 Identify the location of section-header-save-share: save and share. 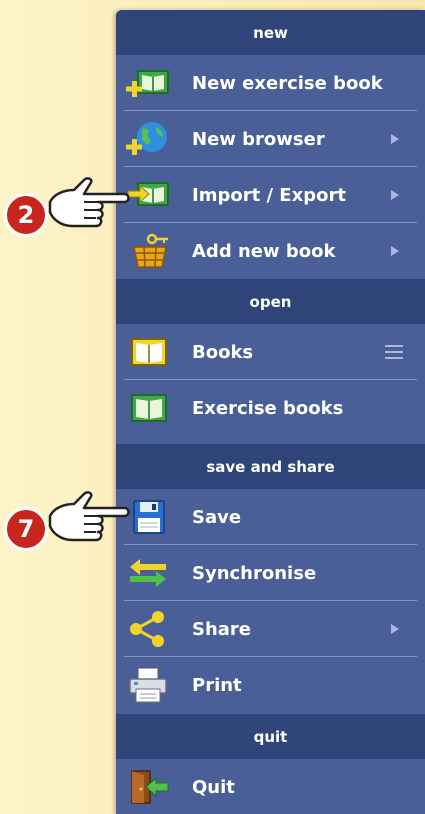
(270, 466).